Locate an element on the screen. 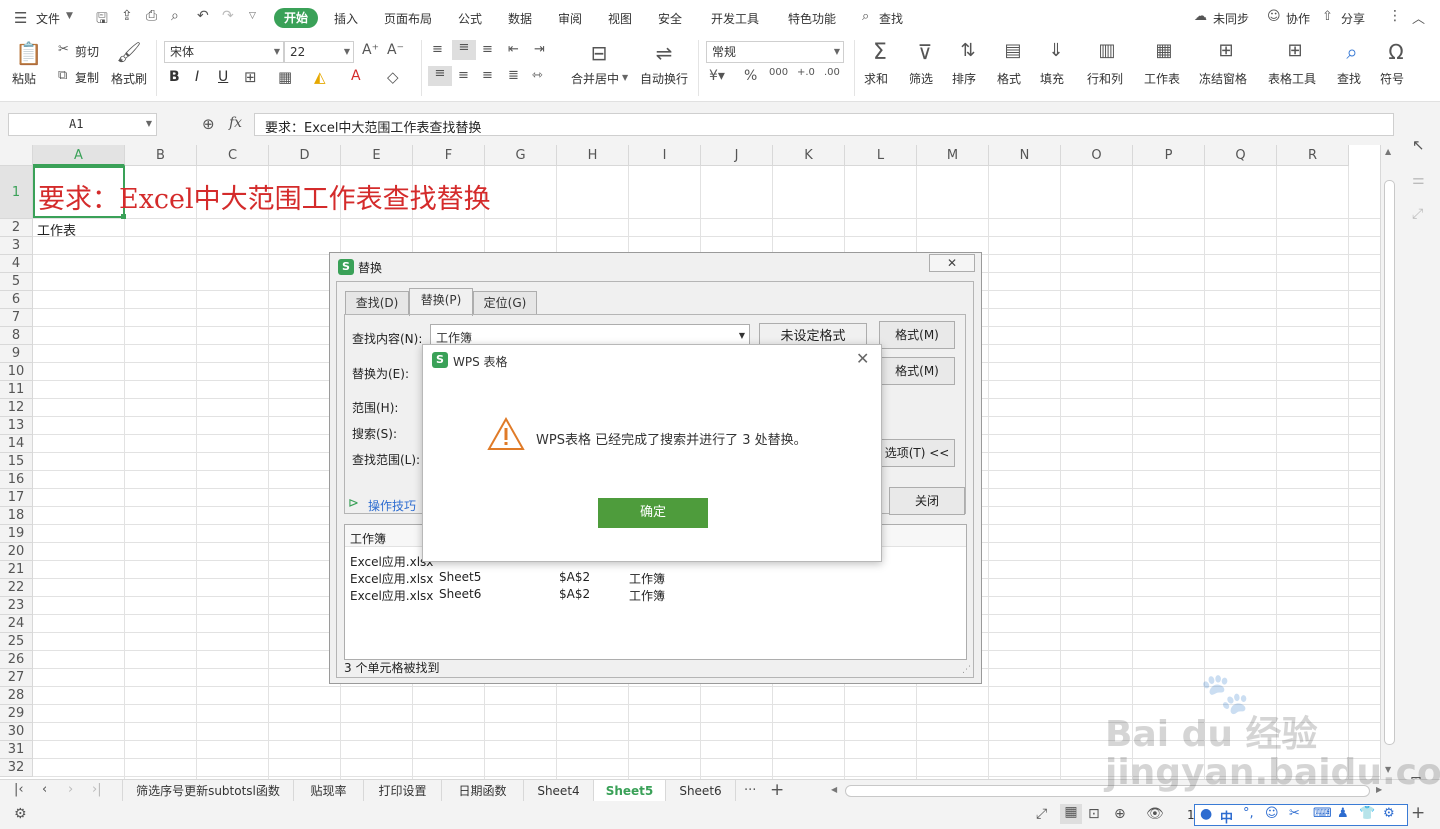 The width and height of the screenshot is (1440, 829). name-box: A1 ▼ is located at coordinates (82, 124).